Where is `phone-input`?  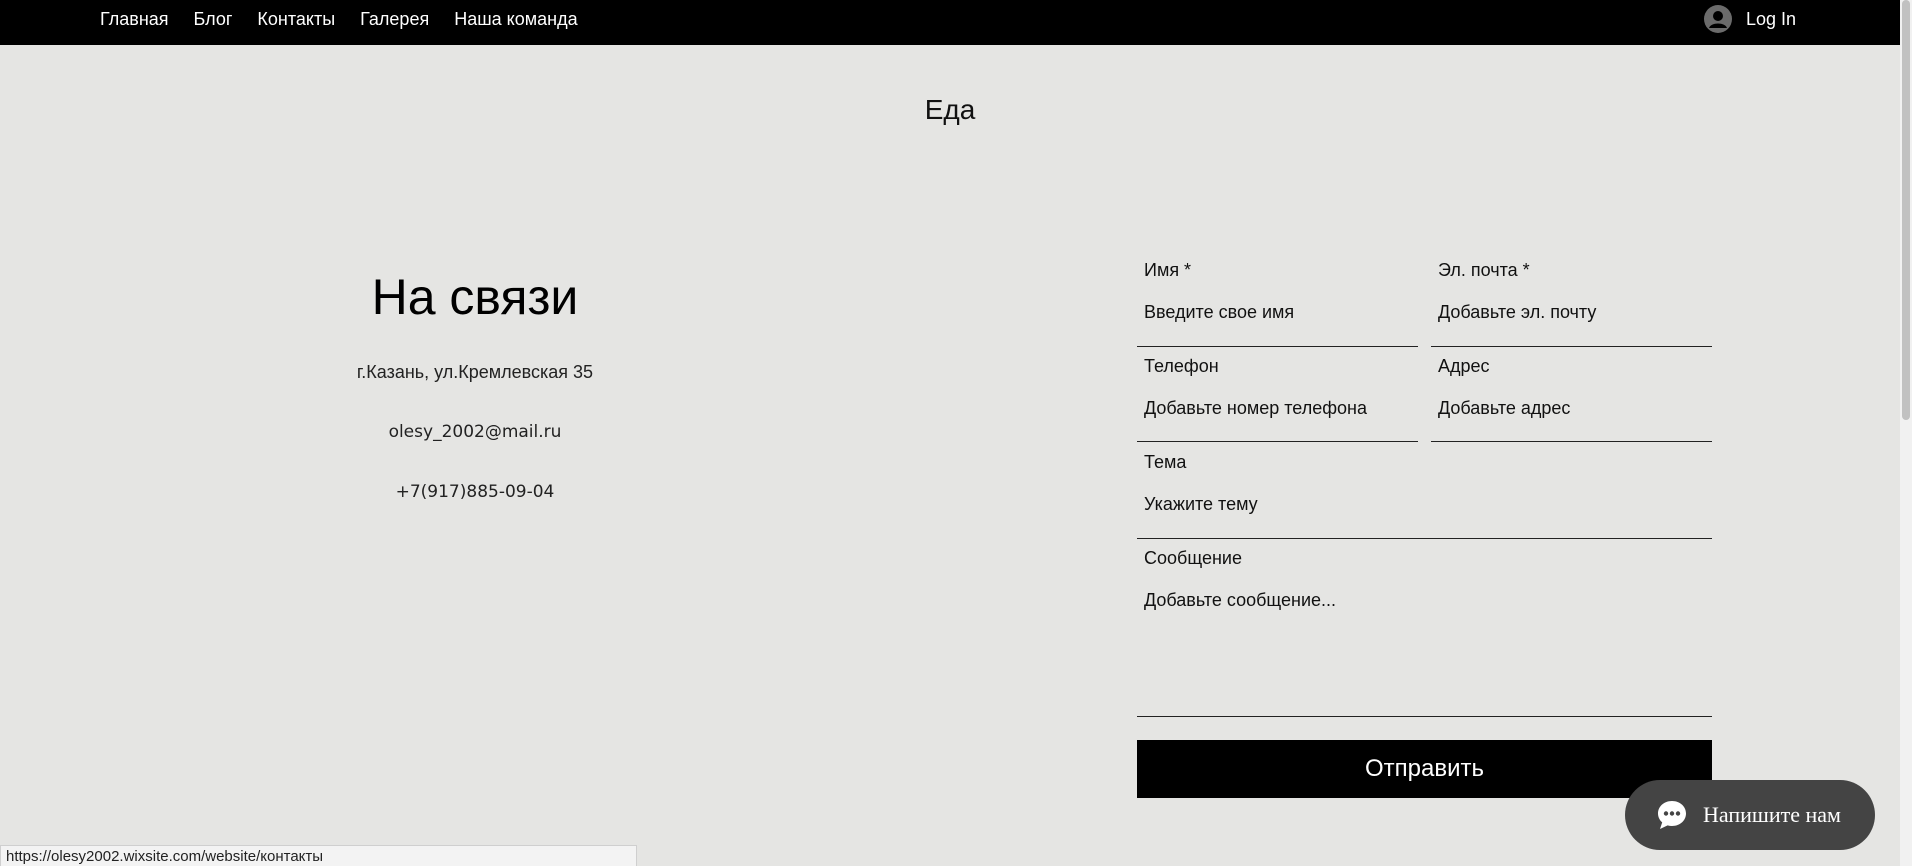
phone-input is located at coordinates (1277, 408).